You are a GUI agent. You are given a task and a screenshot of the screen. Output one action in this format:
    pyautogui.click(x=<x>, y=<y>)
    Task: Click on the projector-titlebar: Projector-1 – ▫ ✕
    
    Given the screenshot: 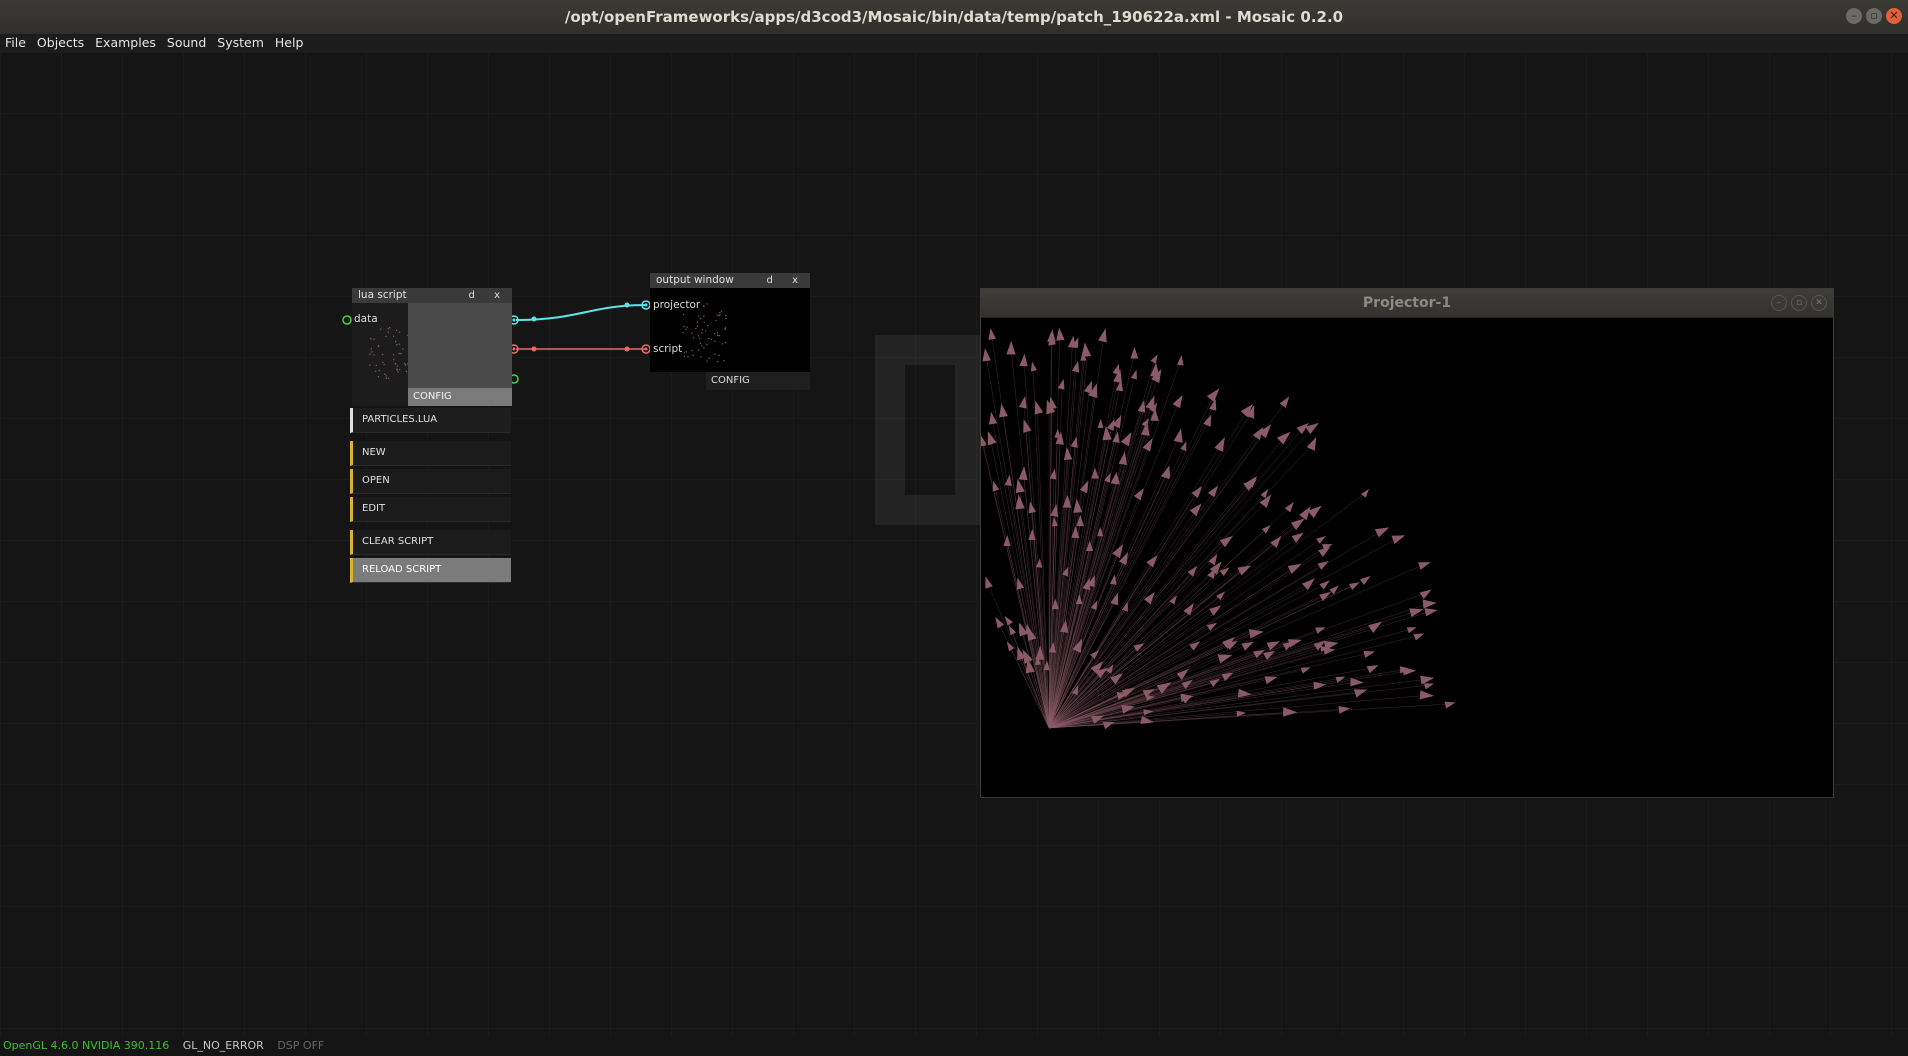 What is the action you would take?
    pyautogui.click(x=1407, y=303)
    